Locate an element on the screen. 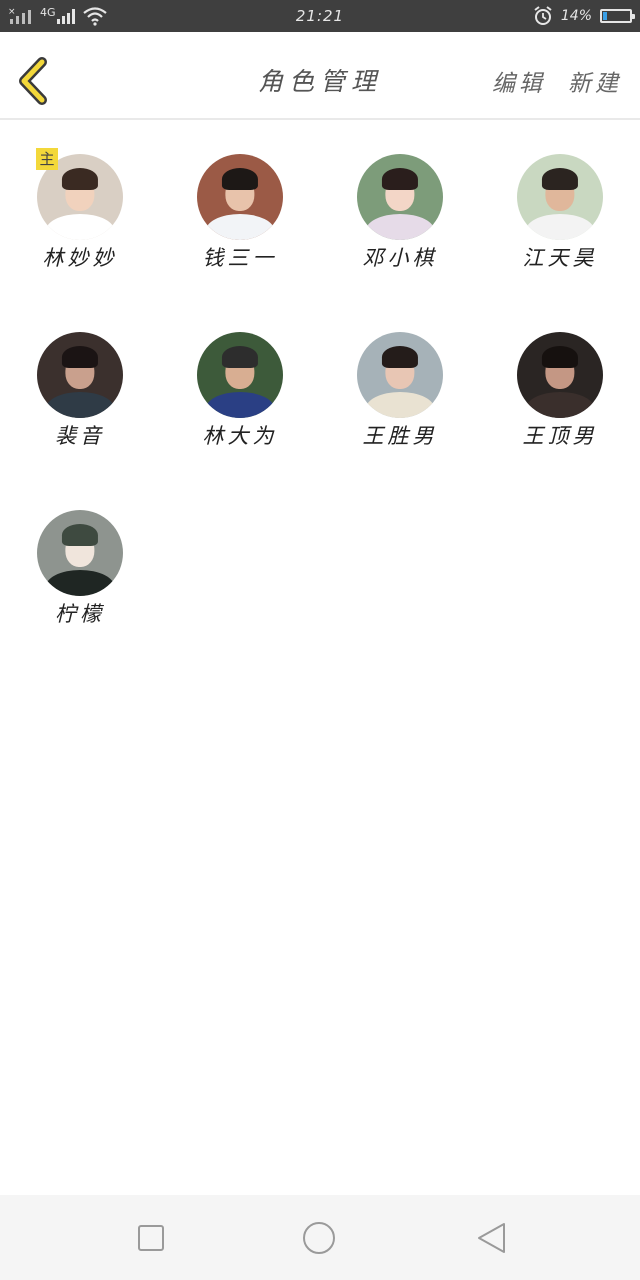 Image resolution: width=640 pixels, height=1280 pixels. character-item: 钱三一 is located at coordinates (240, 209).